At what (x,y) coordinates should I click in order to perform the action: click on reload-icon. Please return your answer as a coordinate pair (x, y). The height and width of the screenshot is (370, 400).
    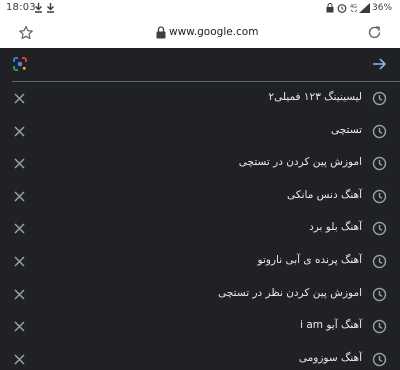
    Looking at the image, I should click on (374, 32).